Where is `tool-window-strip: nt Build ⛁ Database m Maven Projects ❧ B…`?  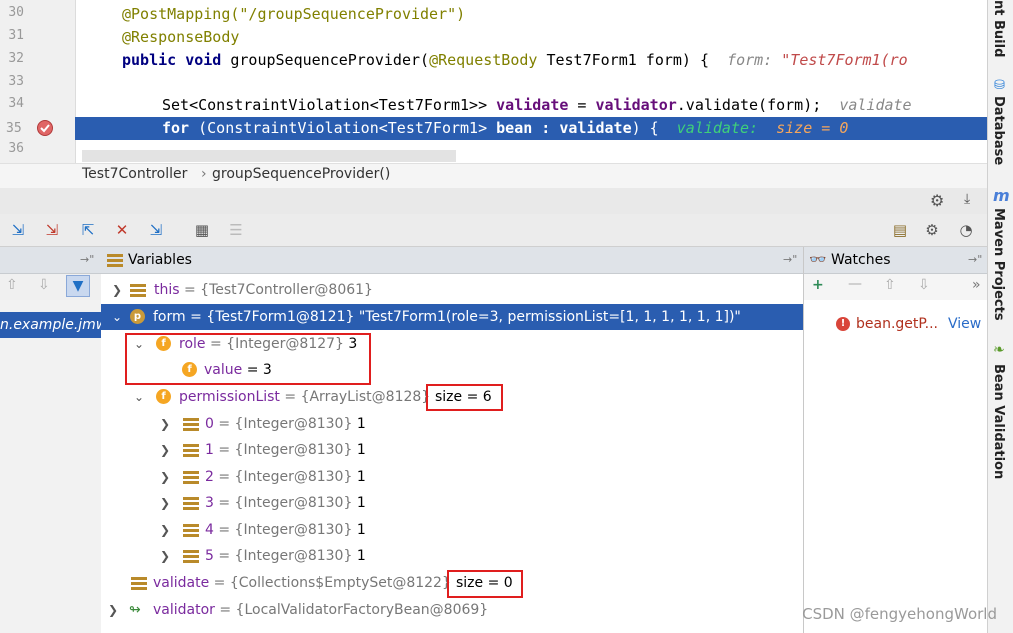 tool-window-strip: nt Build ⛁ Database m Maven Projects ❧ B… is located at coordinates (1000, 316).